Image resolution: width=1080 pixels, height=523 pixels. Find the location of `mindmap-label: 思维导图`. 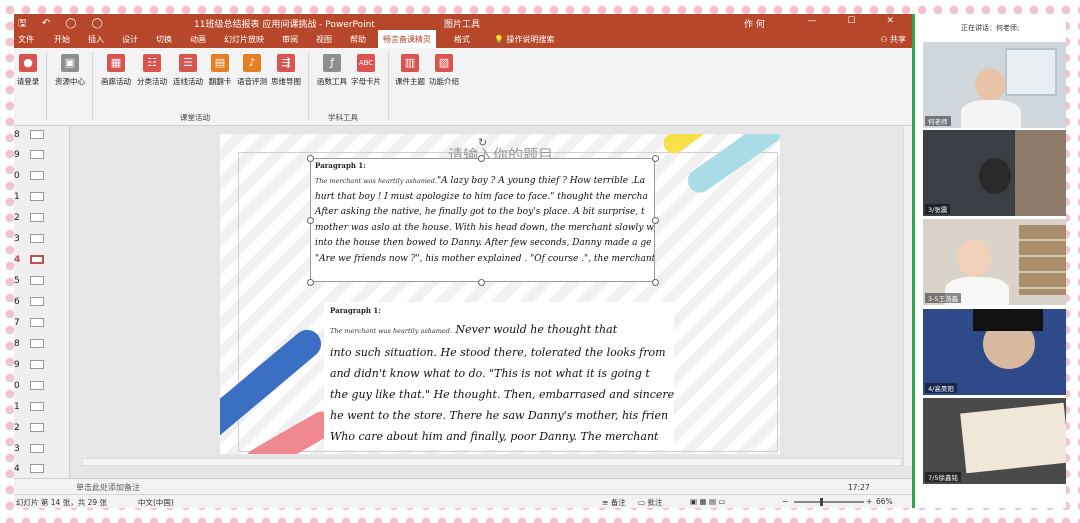

mindmap-label: 思维导图 is located at coordinates (286, 81).